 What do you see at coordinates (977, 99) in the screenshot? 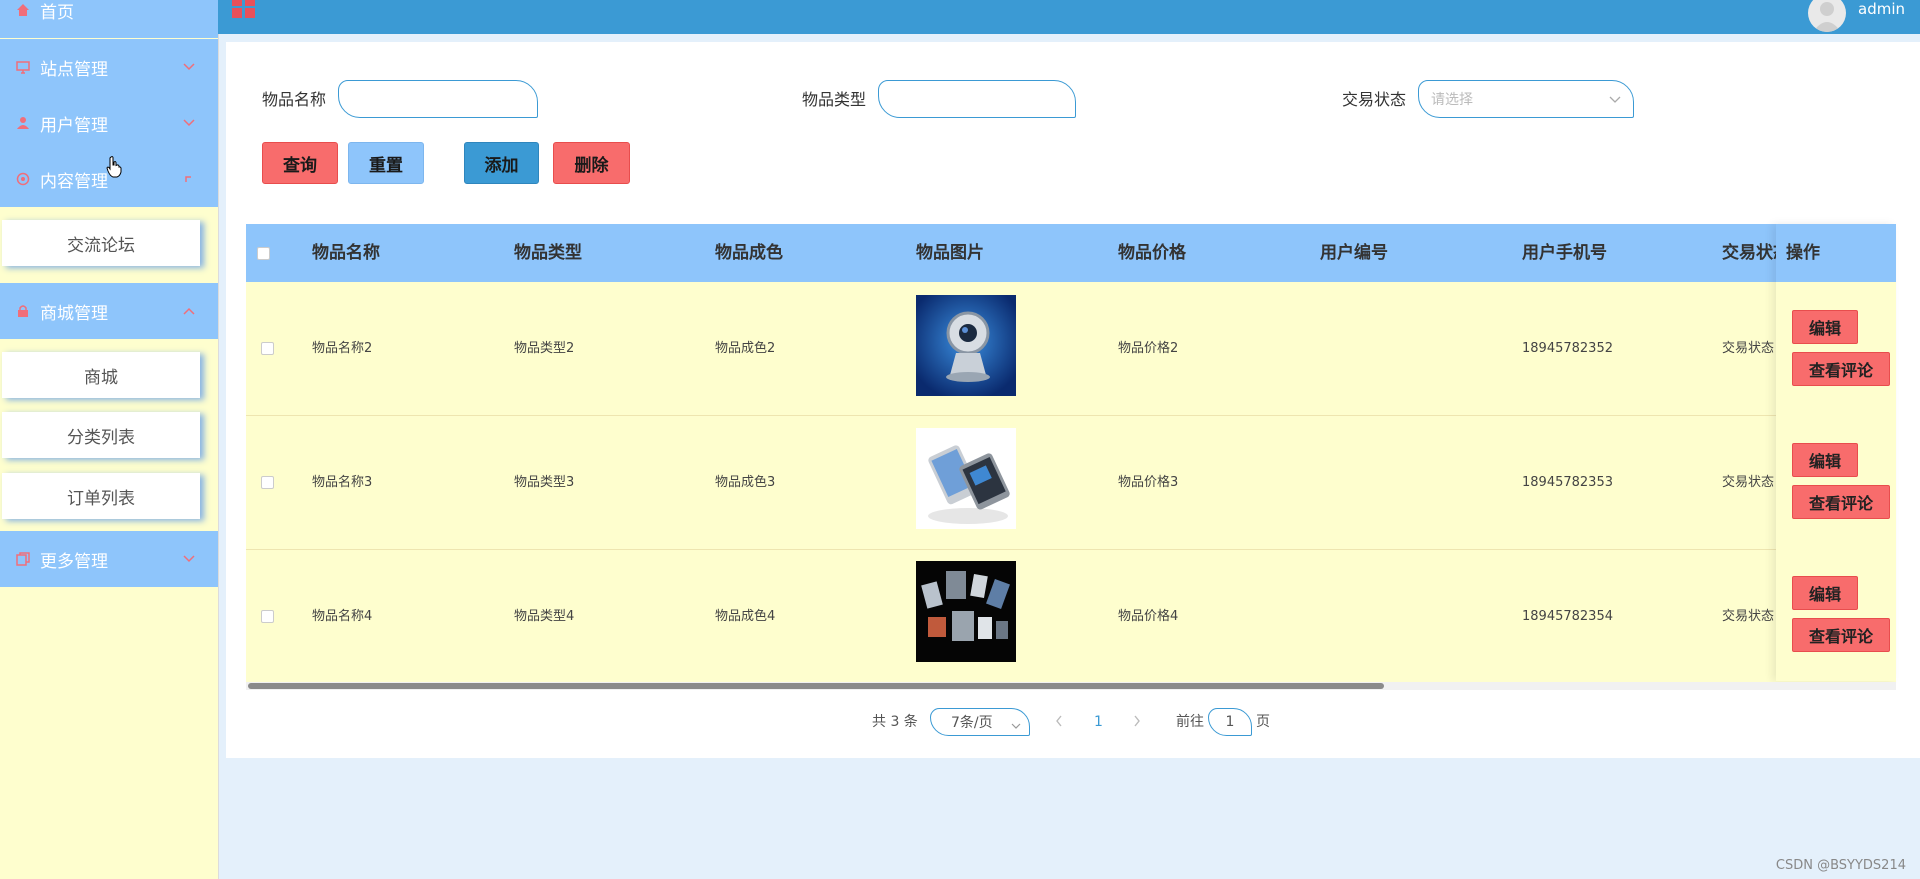
I see `item-type-input` at bounding box center [977, 99].